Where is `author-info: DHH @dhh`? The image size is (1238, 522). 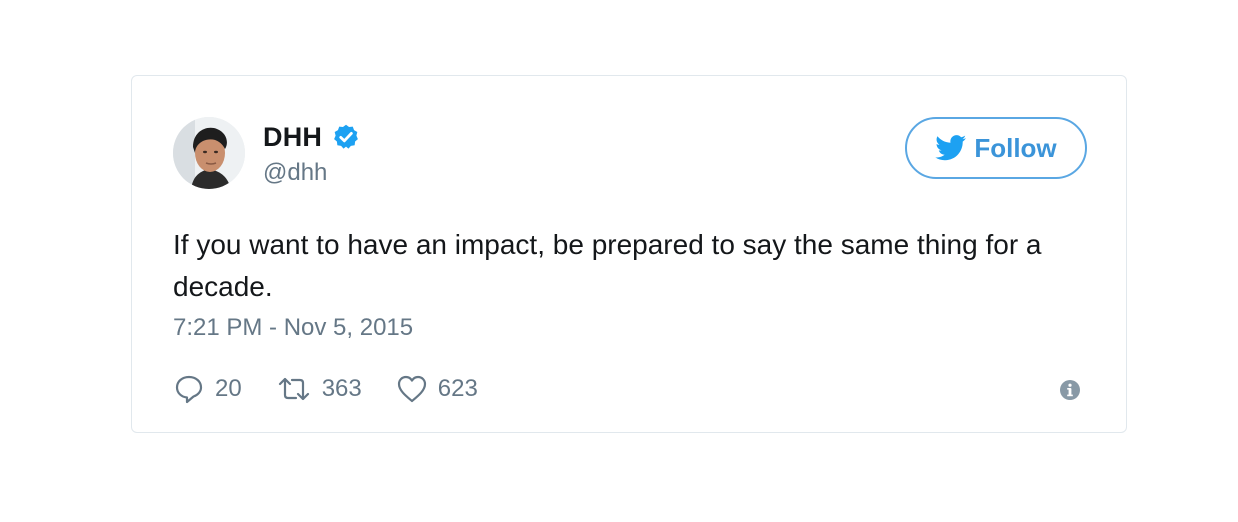 author-info: DHH @dhh is located at coordinates (311, 153).